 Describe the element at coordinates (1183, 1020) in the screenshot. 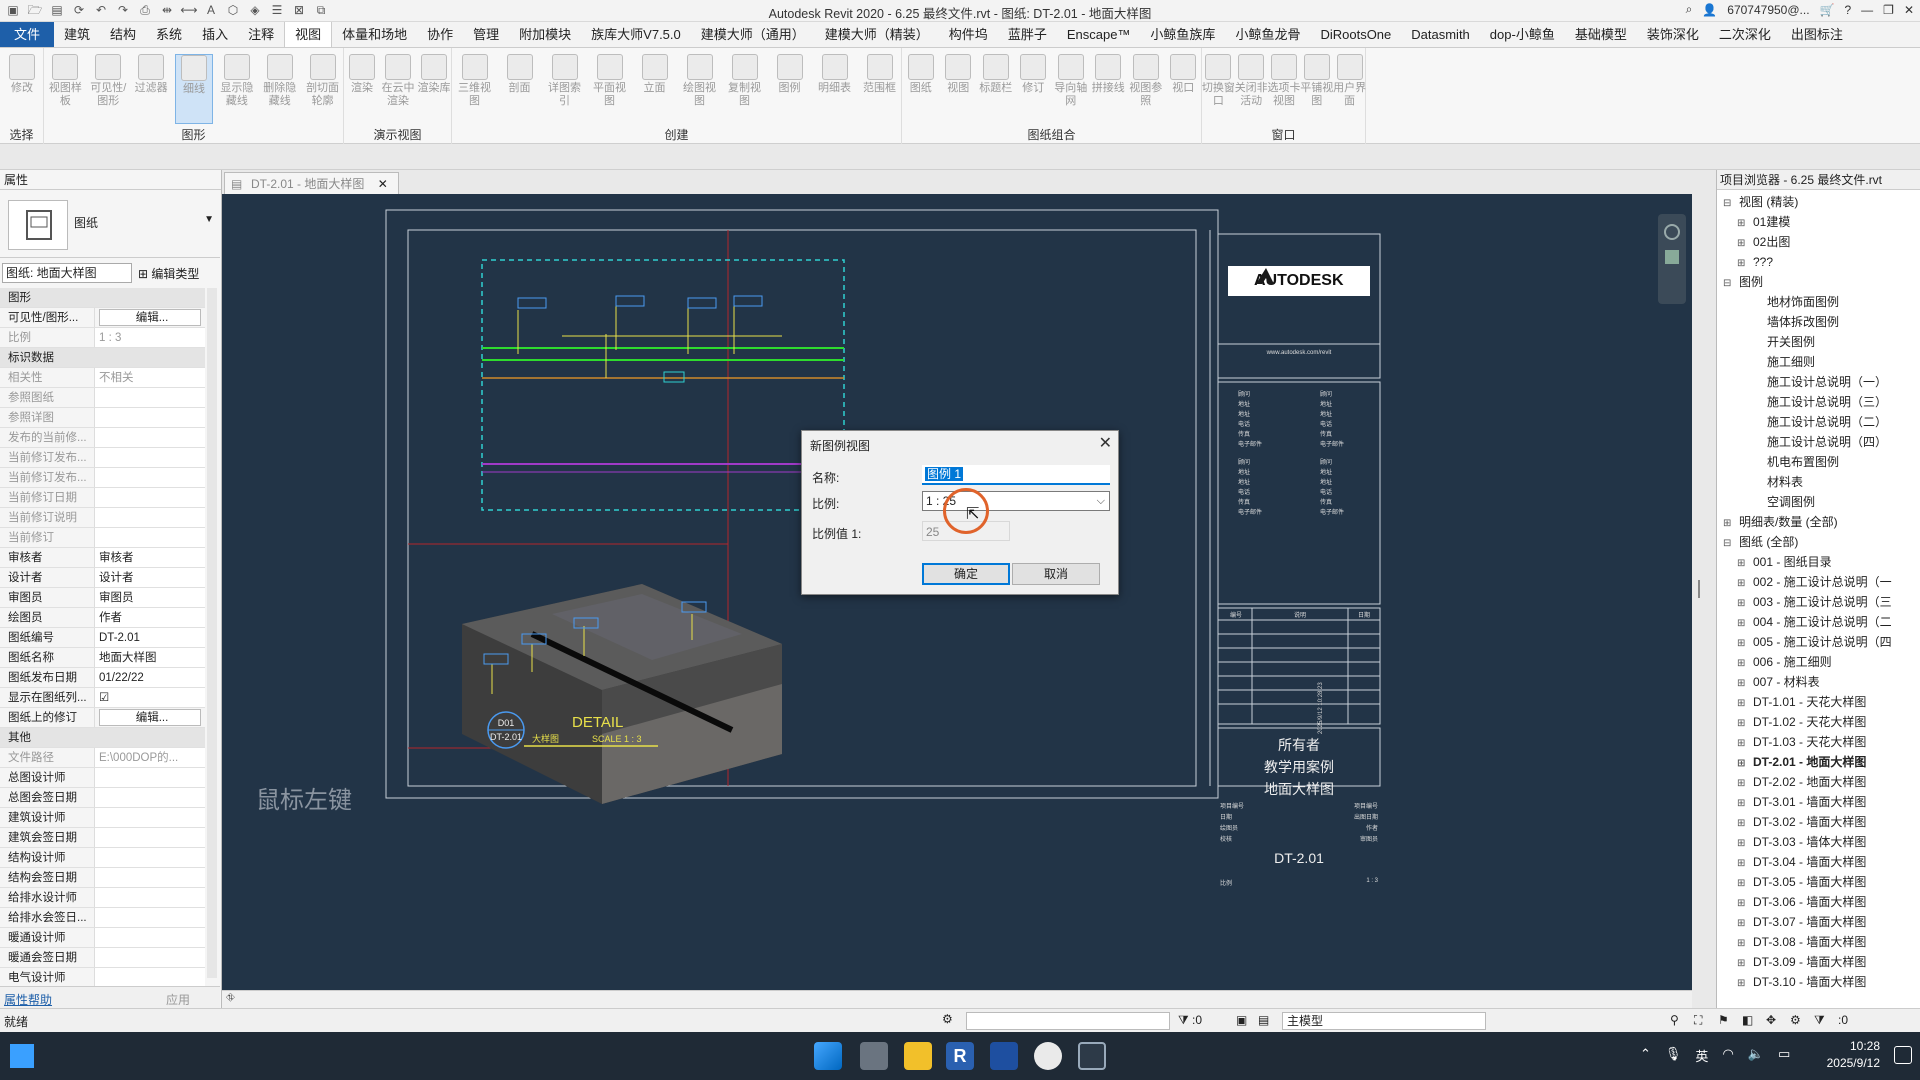

I see `filter-icon: ⧩` at that location.